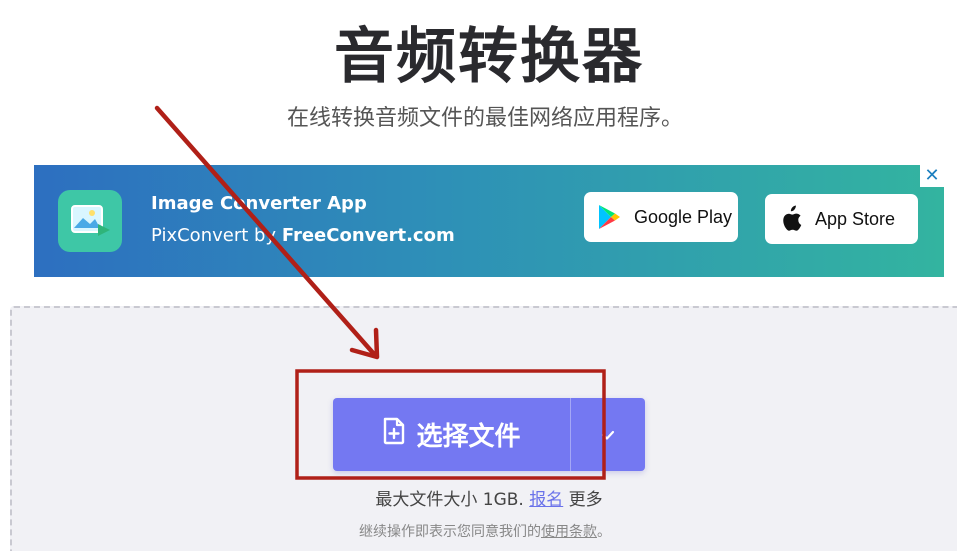 This screenshot has width=957, height=551. What do you see at coordinates (368, 235) in the screenshot?
I see `ad-tagline-brand: FreeConvert.com` at bounding box center [368, 235].